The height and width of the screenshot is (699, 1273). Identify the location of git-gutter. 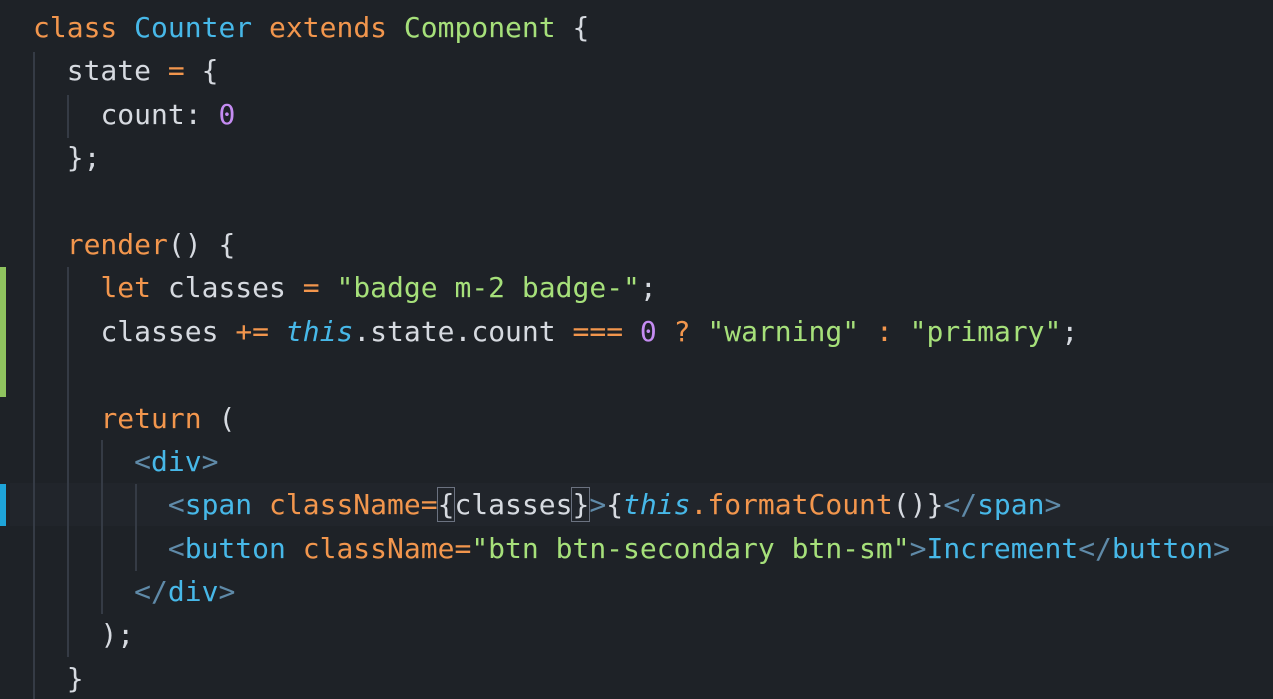
(5, 349).